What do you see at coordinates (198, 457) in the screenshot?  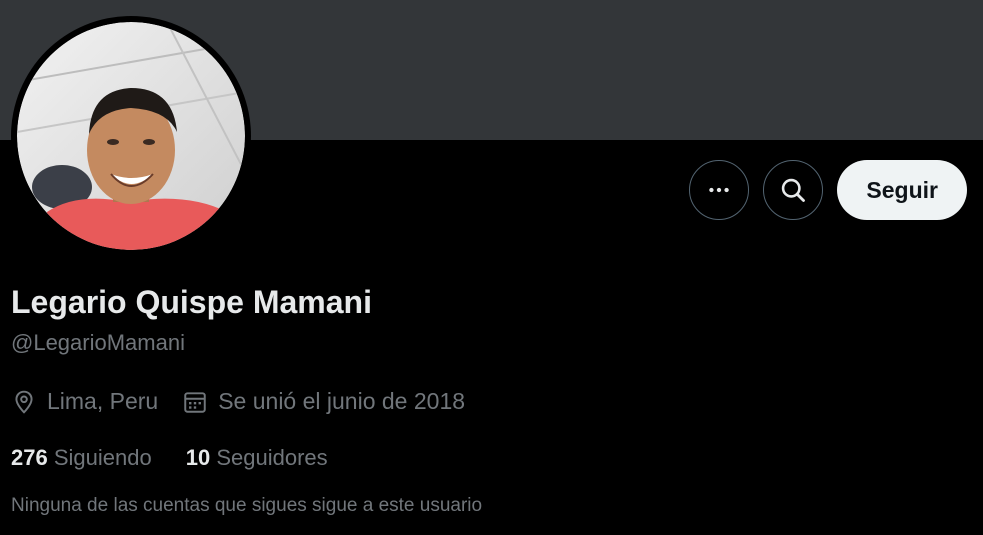 I see `followers-count: 10` at bounding box center [198, 457].